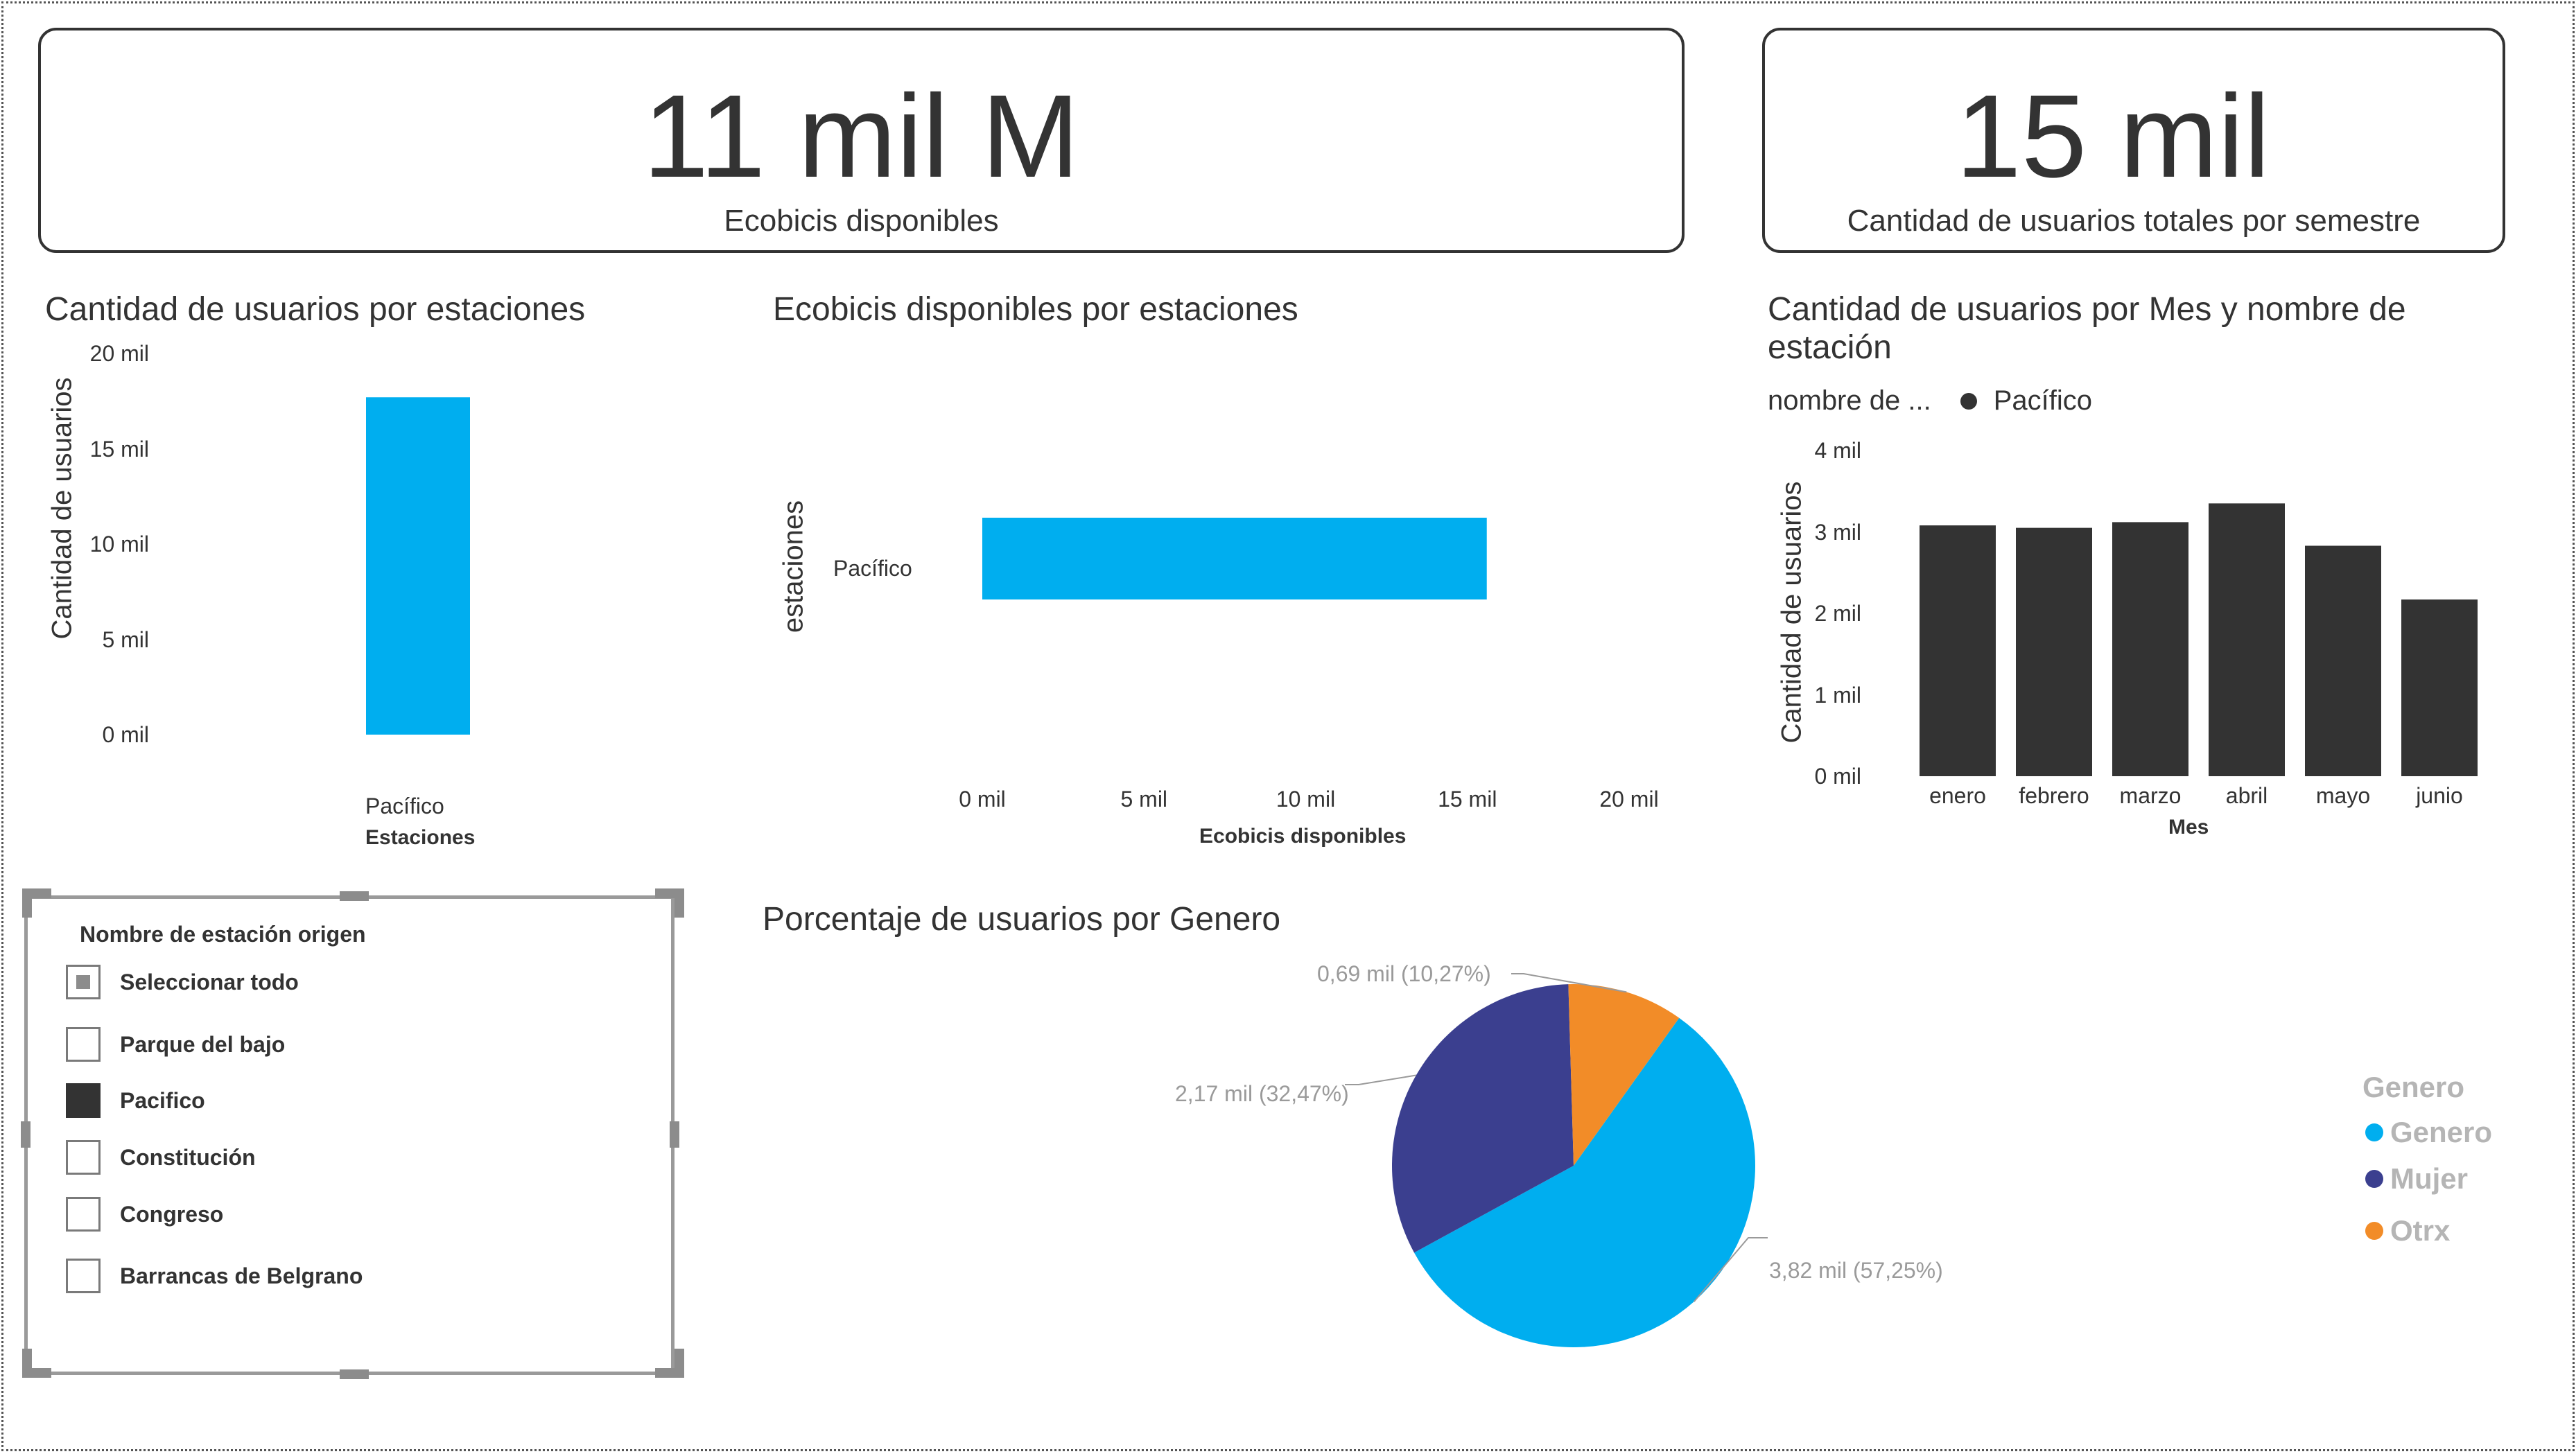  Describe the element at coordinates (209, 982) in the screenshot. I see `slicer-item-label: Seleccionar todo` at that location.